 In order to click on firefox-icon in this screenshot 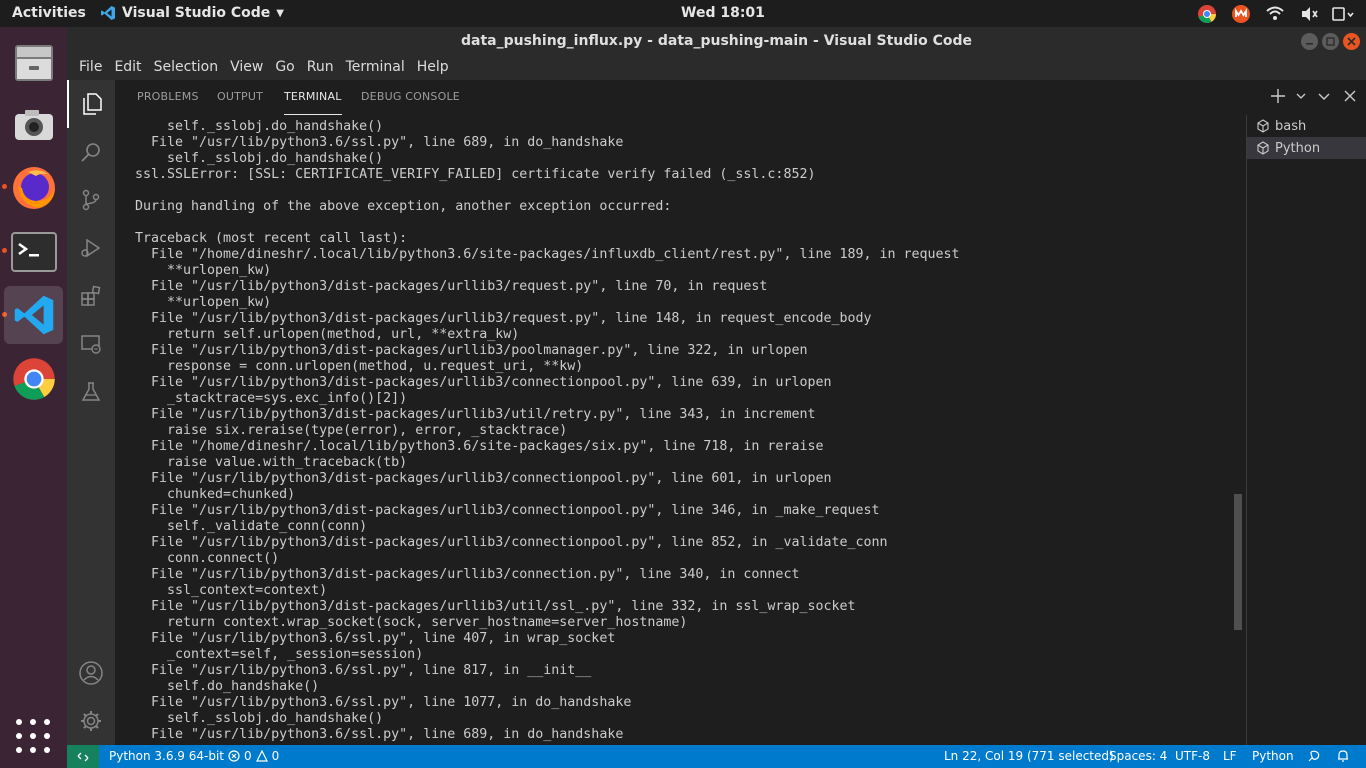, I will do `click(33, 188)`.